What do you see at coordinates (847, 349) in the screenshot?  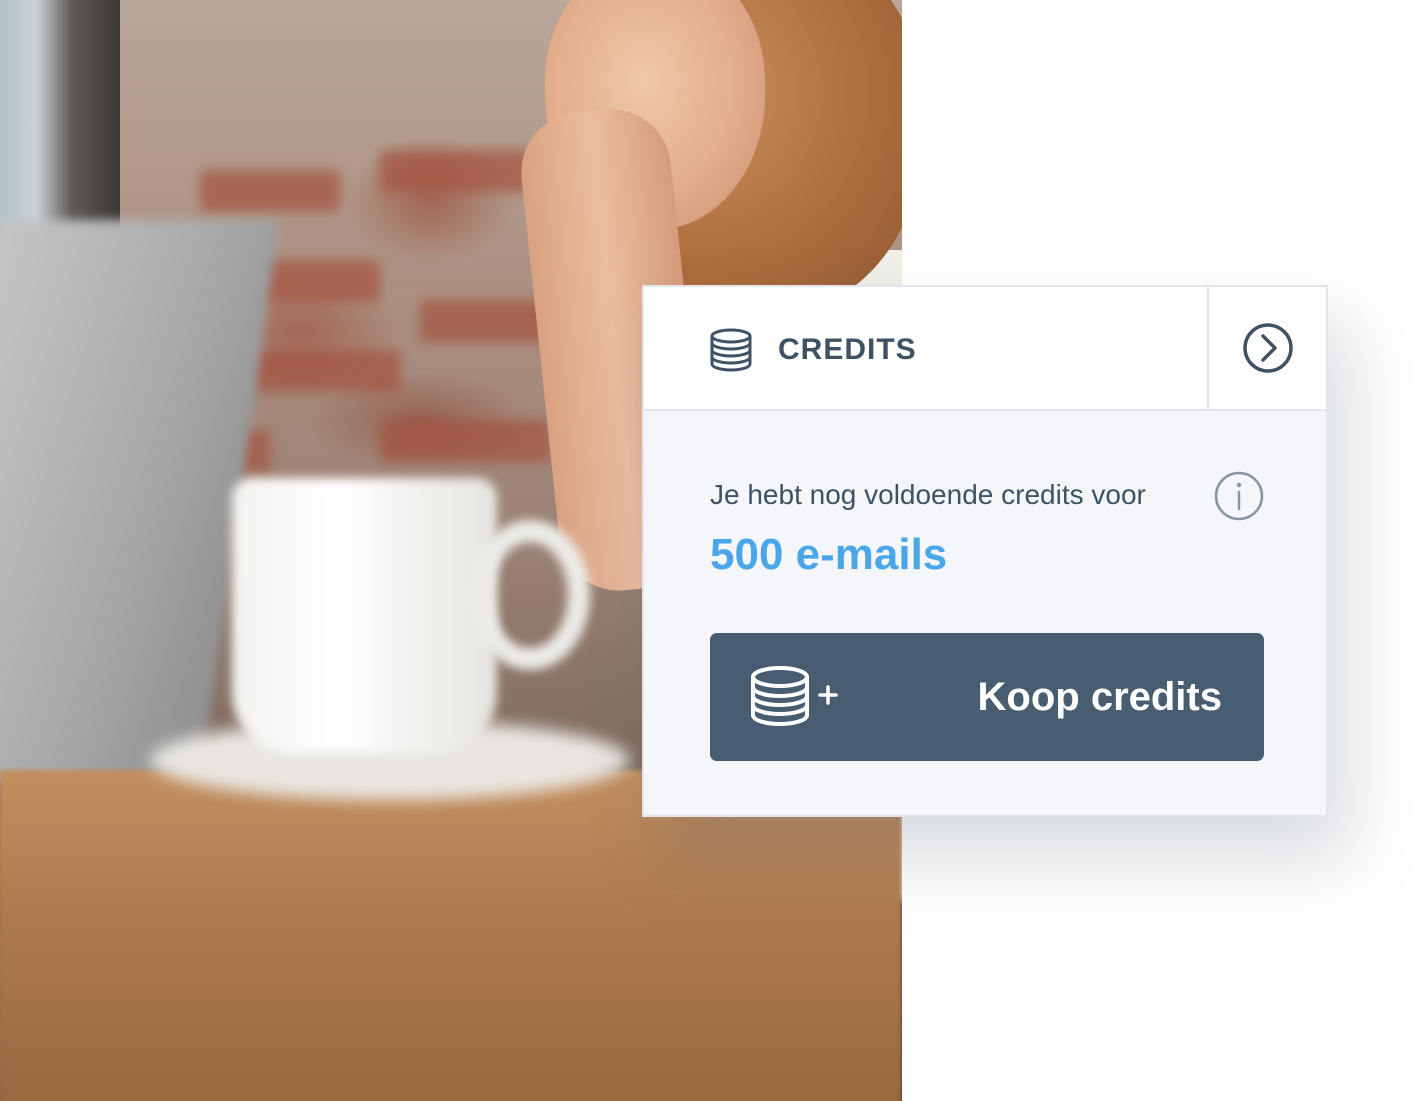 I see `credits-title: CREDITS` at bounding box center [847, 349].